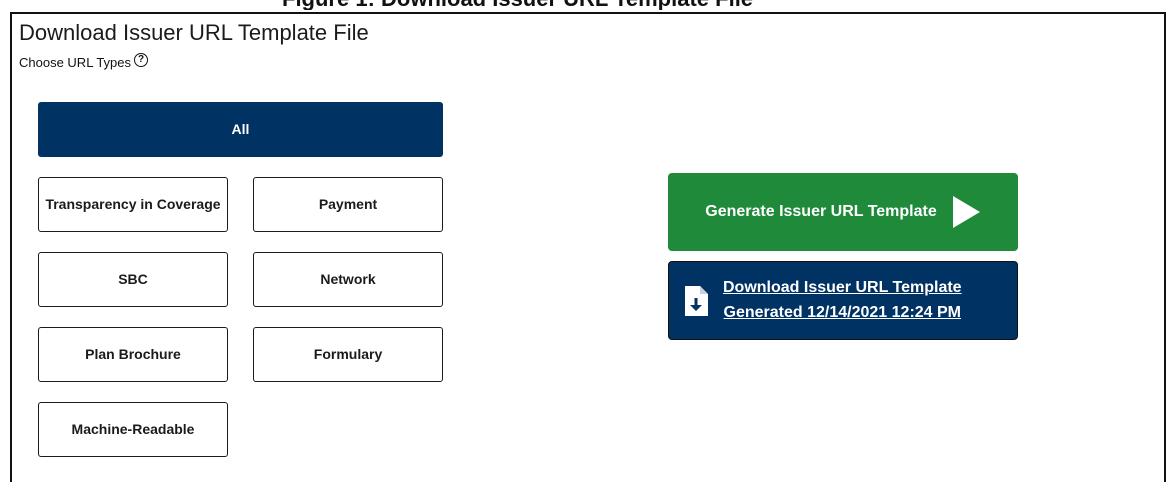 The width and height of the screenshot is (1176, 482). What do you see at coordinates (348, 354) in the screenshot?
I see `url-type-formulary-button: Formulary` at bounding box center [348, 354].